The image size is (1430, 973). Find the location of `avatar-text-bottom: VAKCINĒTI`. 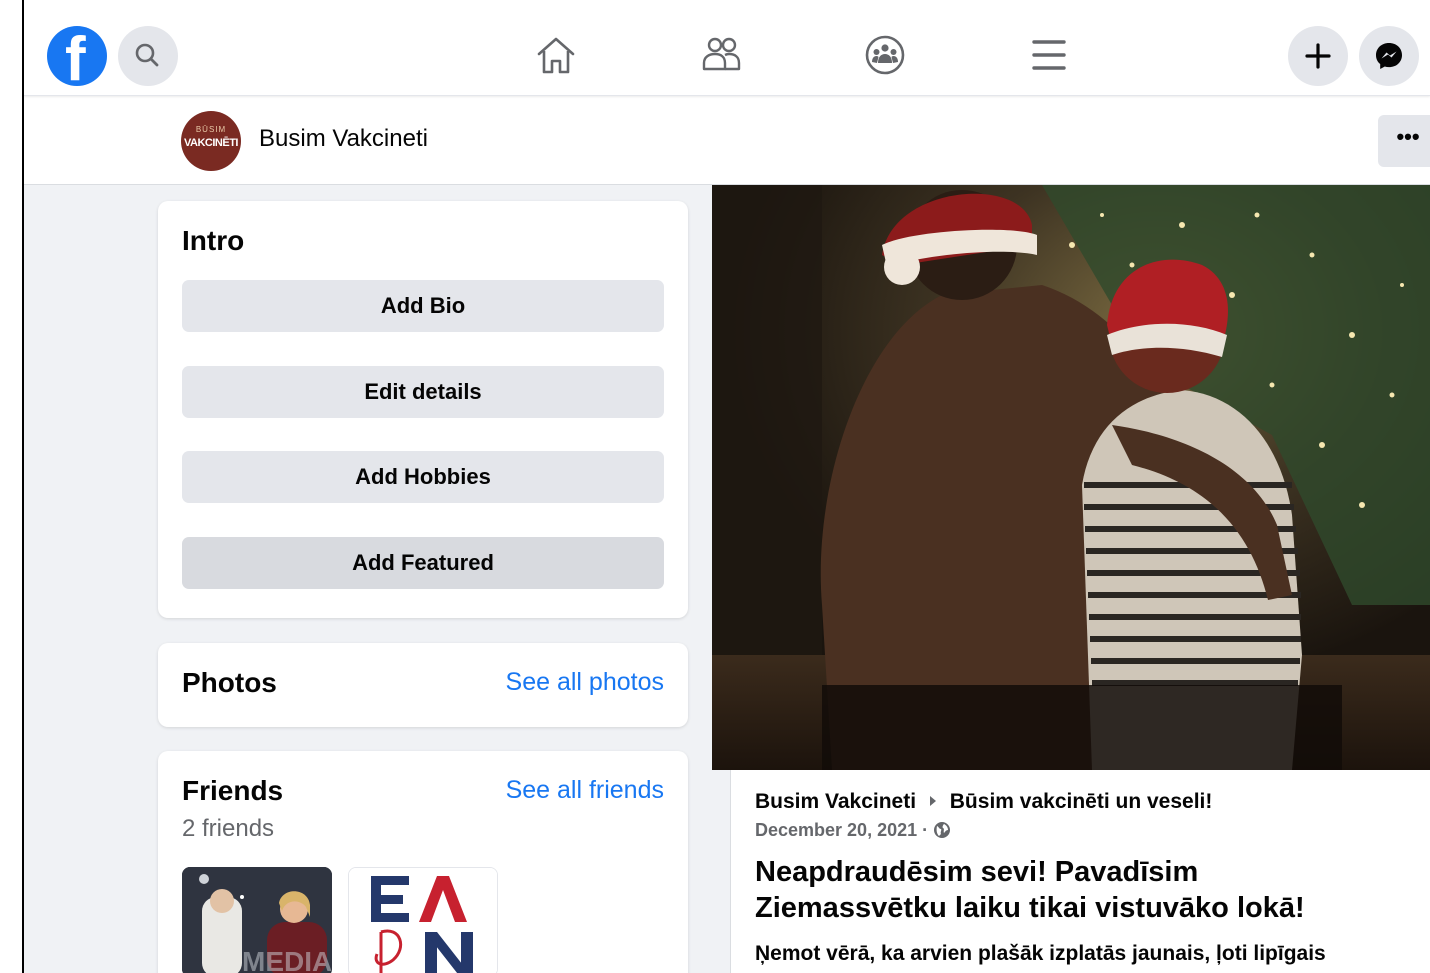

avatar-text-bottom: VAKCINĒTI is located at coordinates (211, 143).